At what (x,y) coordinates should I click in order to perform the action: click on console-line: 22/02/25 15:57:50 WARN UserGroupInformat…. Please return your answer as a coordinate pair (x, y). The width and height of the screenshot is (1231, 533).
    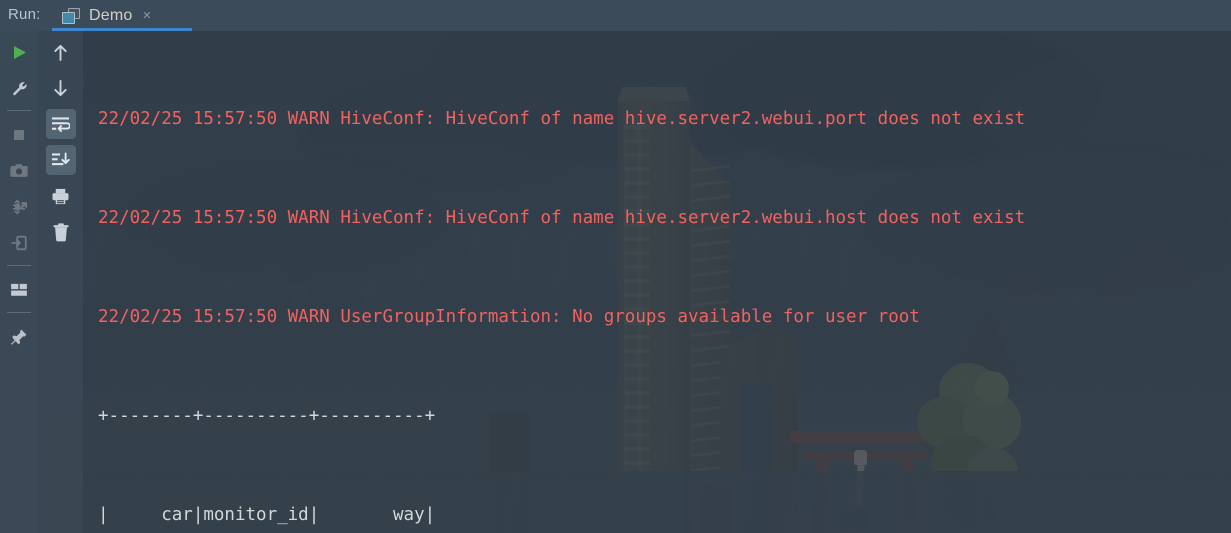
    Looking at the image, I should click on (509, 317).